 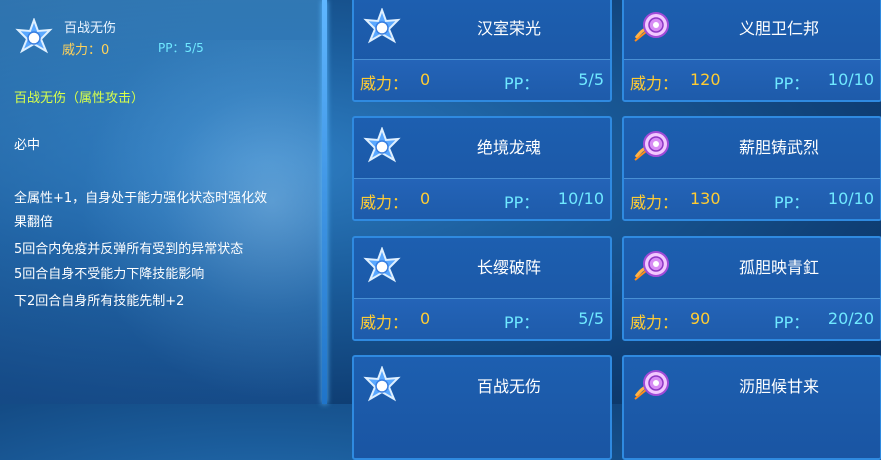 I want to click on detail-type-line: 百战无伤（属性攻击）, so click(x=79, y=98).